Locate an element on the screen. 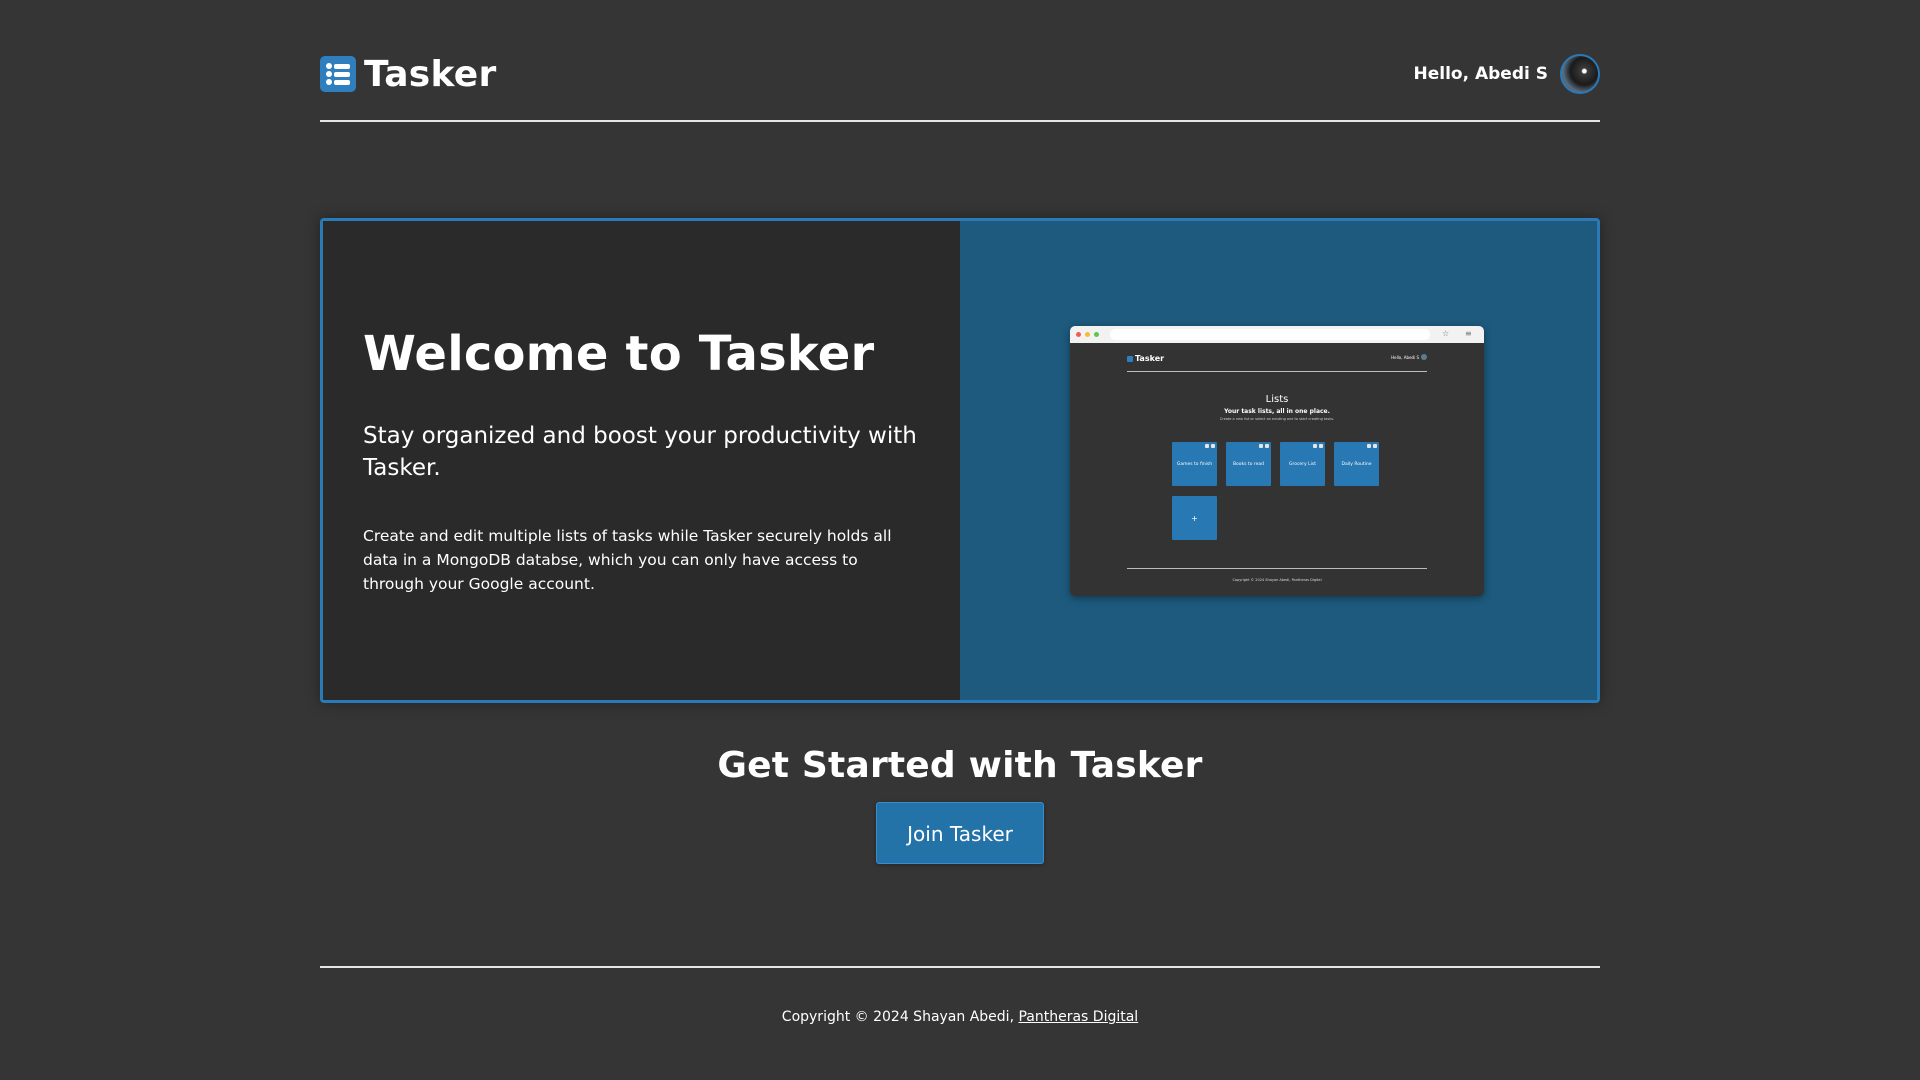 The image size is (1920, 1080). brand-title: Tasker is located at coordinates (430, 74).